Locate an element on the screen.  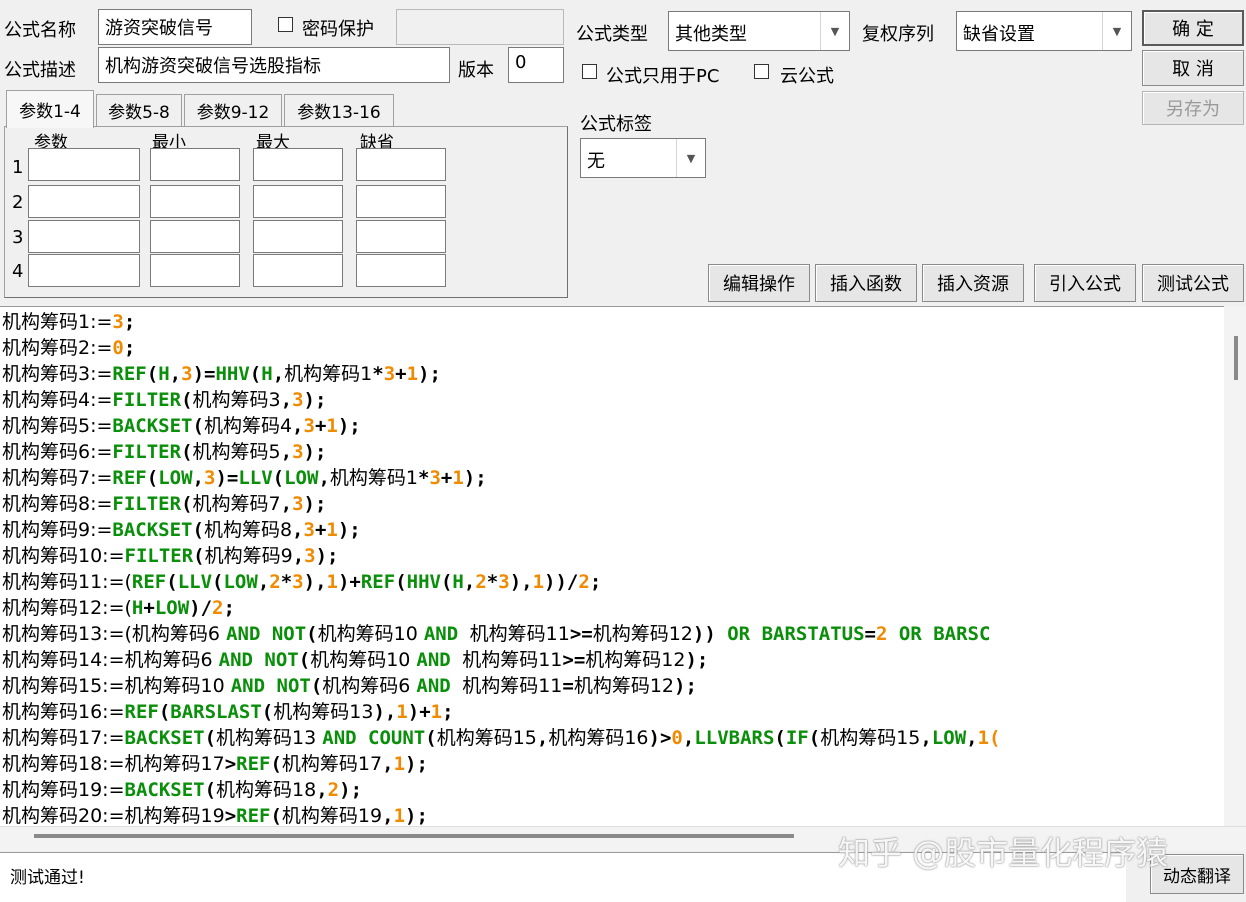
ok-button: 确 定 is located at coordinates (1193, 28).